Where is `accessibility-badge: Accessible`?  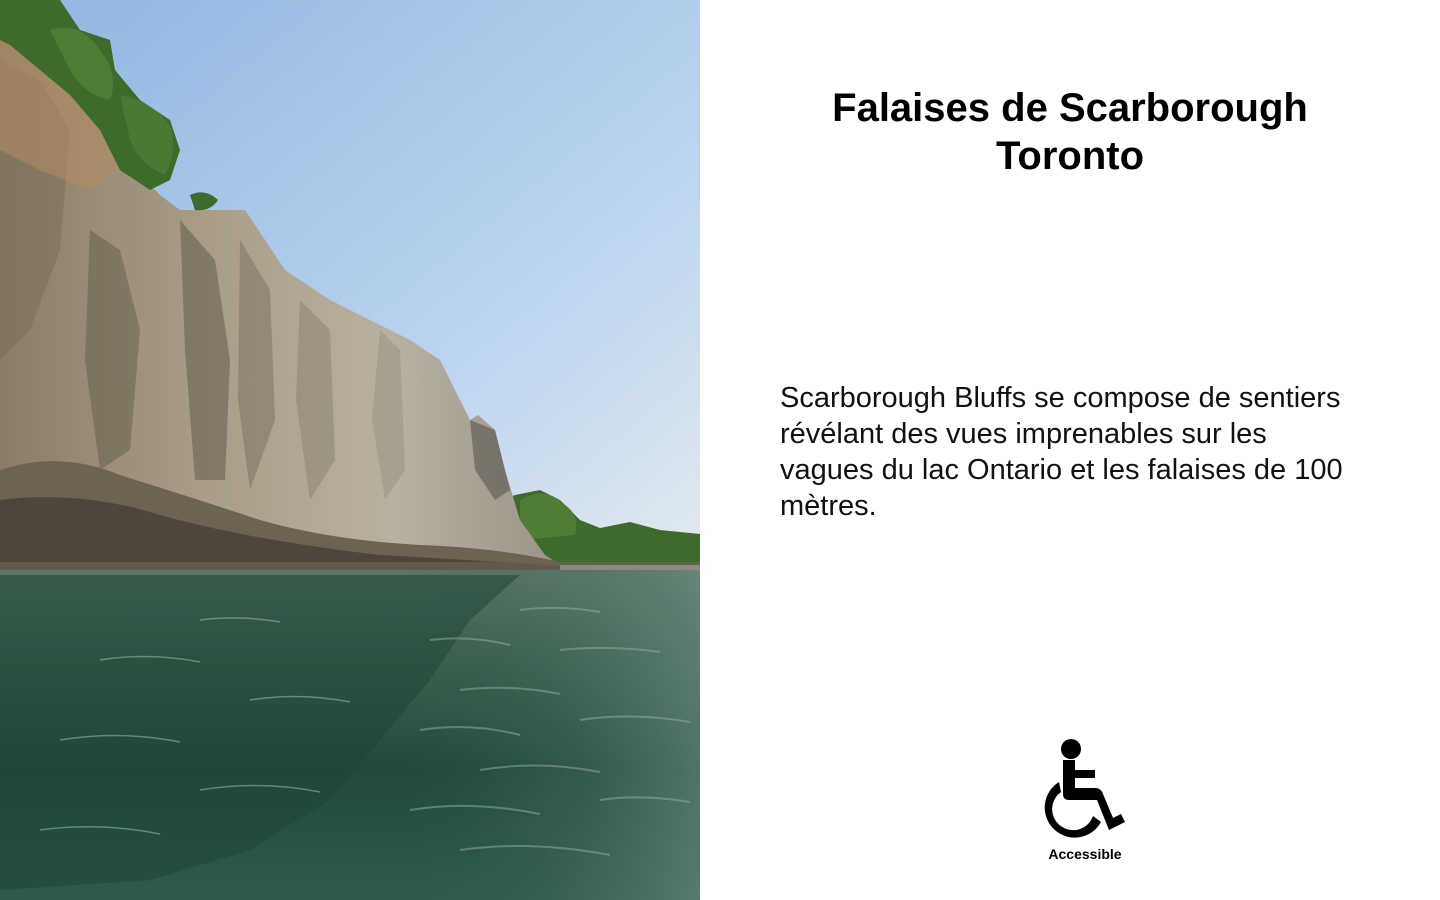
accessibility-badge: Accessible is located at coordinates (1085, 800).